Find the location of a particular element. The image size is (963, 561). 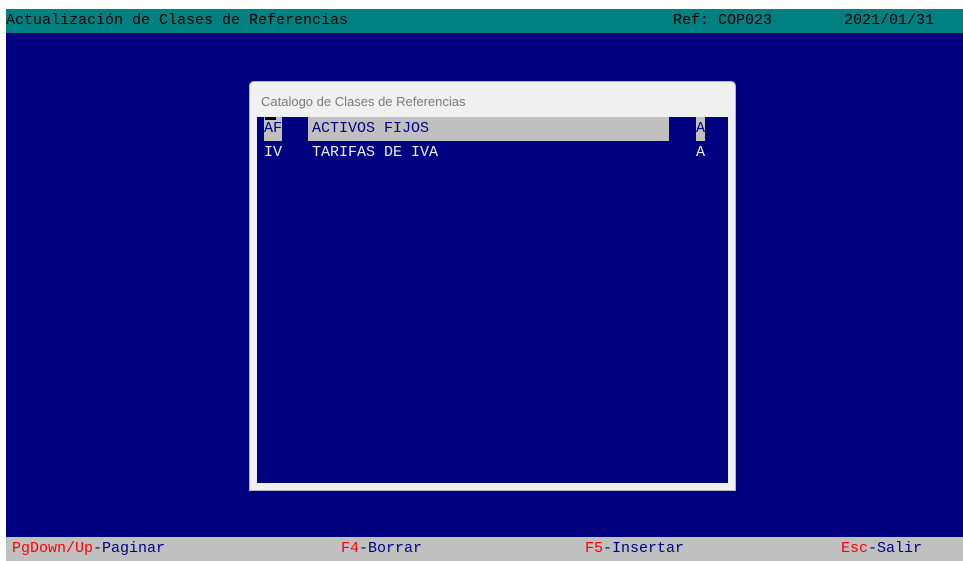

hint-label: -Paginar is located at coordinates (129, 548).